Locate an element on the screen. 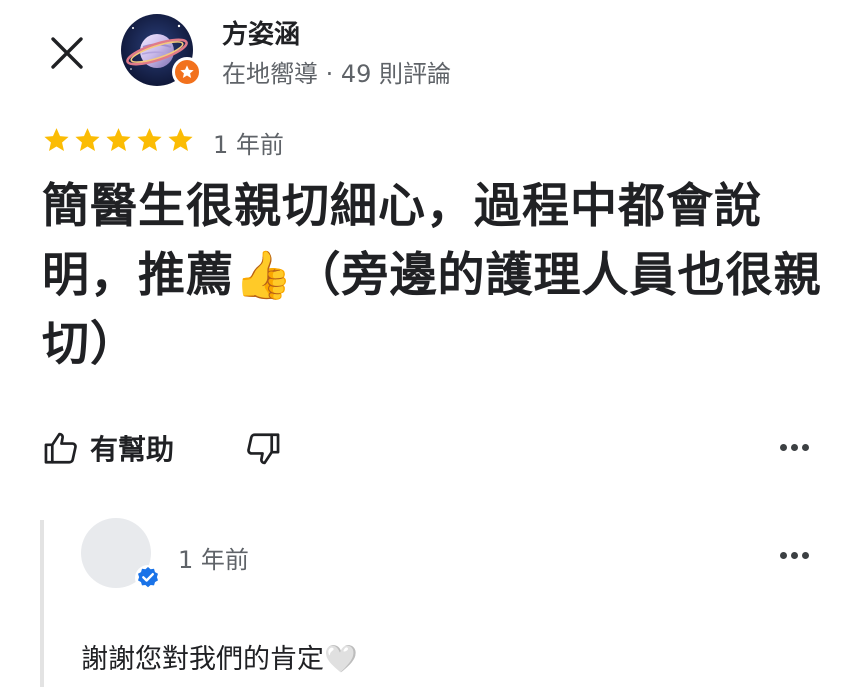  thumbs-down-icon is located at coordinates (263, 449).